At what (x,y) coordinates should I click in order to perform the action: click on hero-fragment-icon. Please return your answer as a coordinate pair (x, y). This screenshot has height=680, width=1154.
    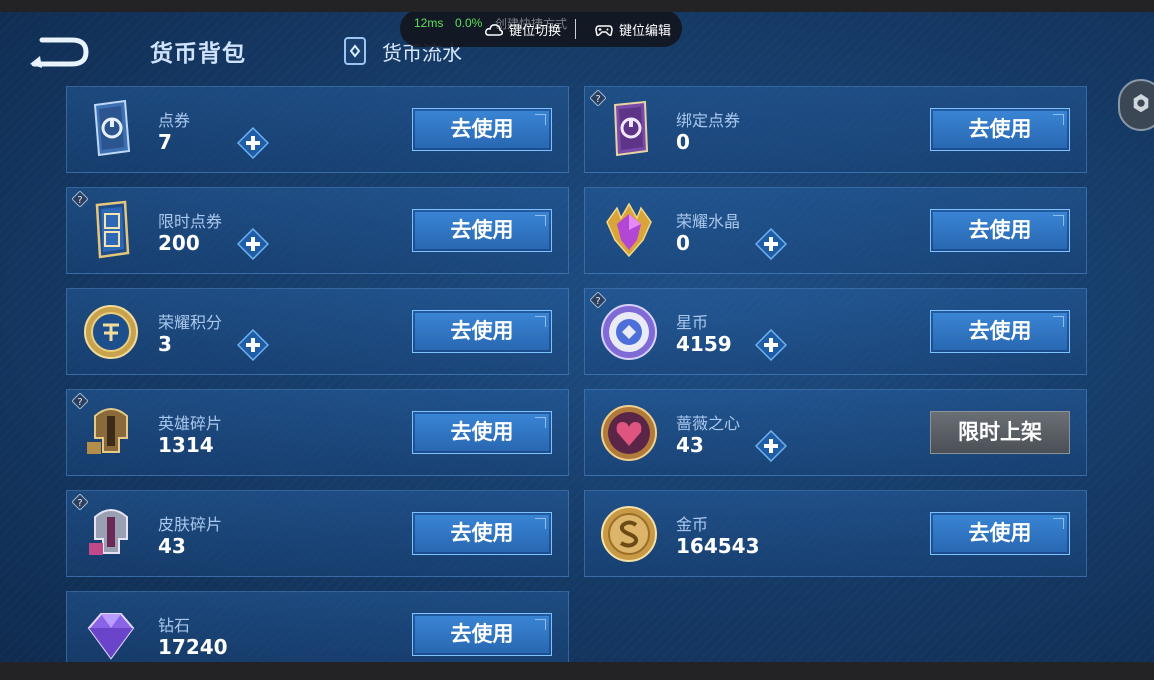
    Looking at the image, I should click on (107, 431).